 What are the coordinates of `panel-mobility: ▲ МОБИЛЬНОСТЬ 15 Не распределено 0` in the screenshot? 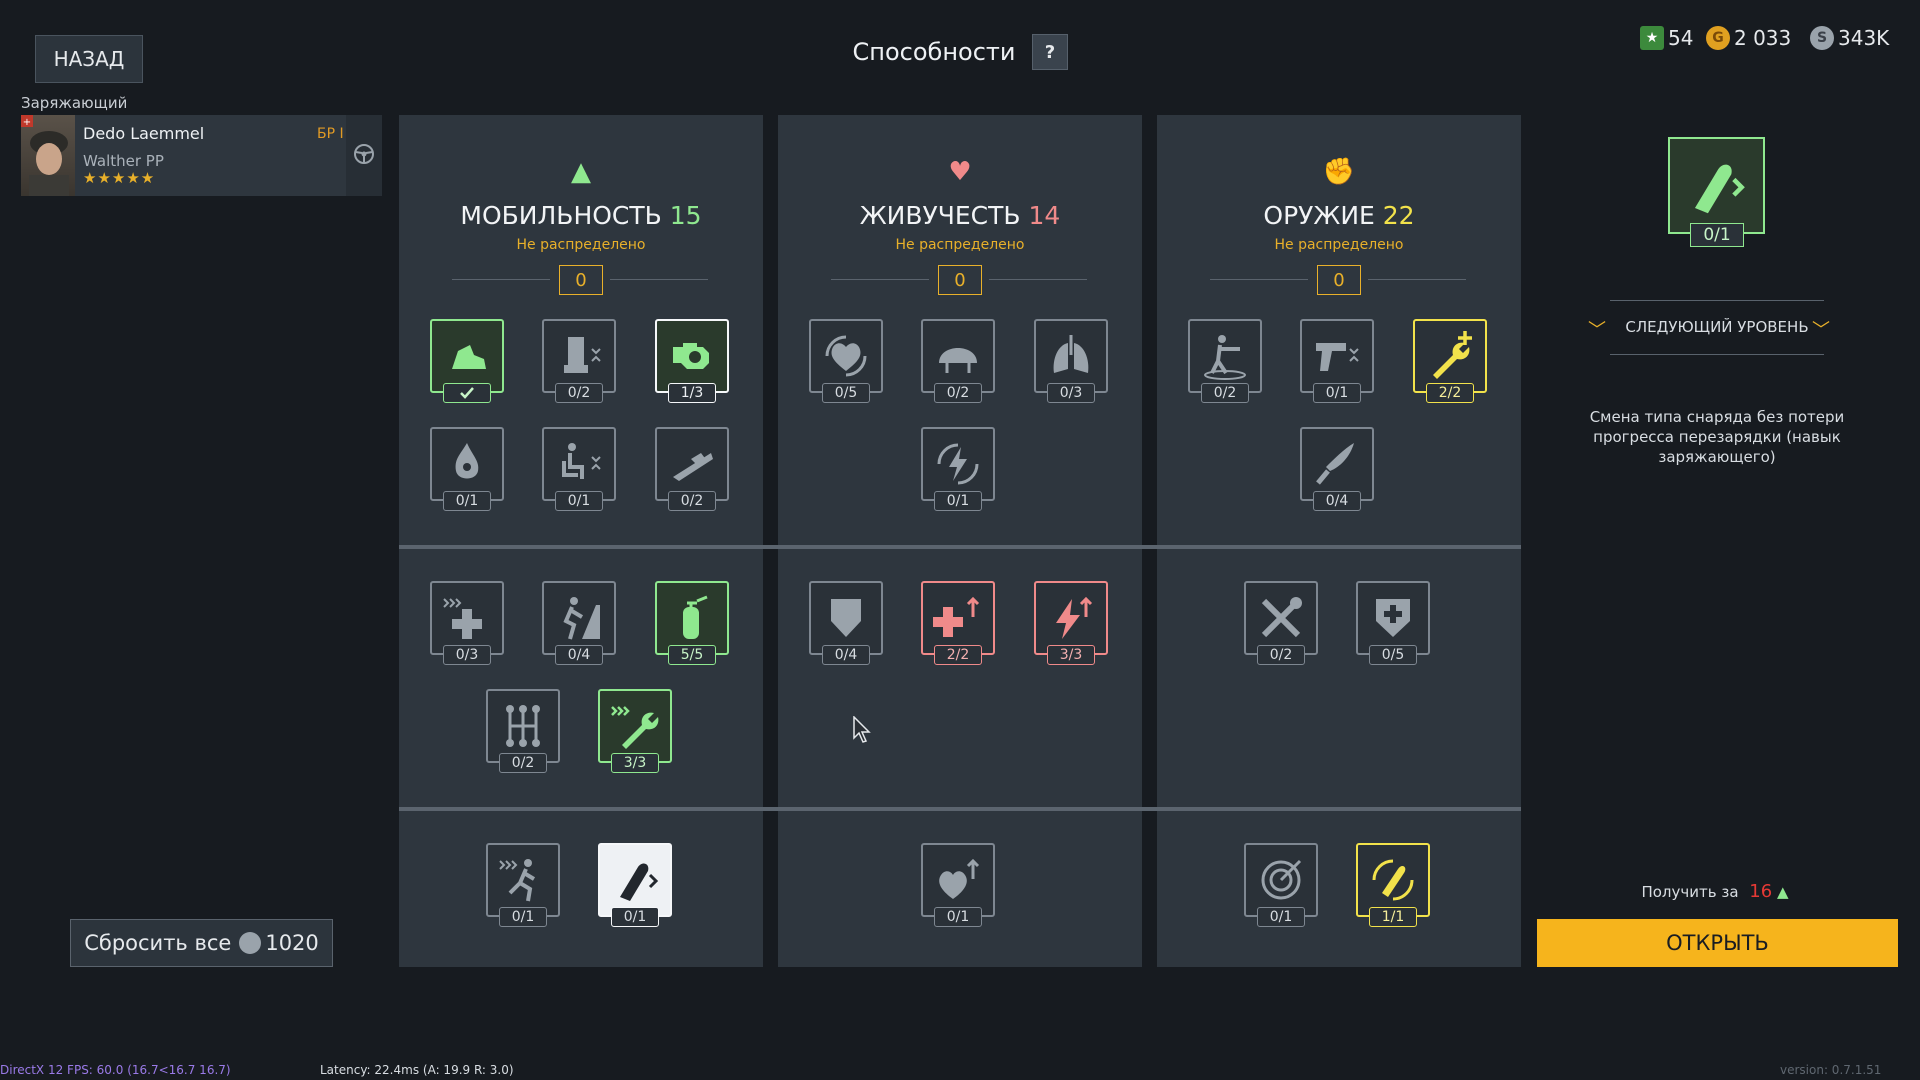 It's located at (581, 541).